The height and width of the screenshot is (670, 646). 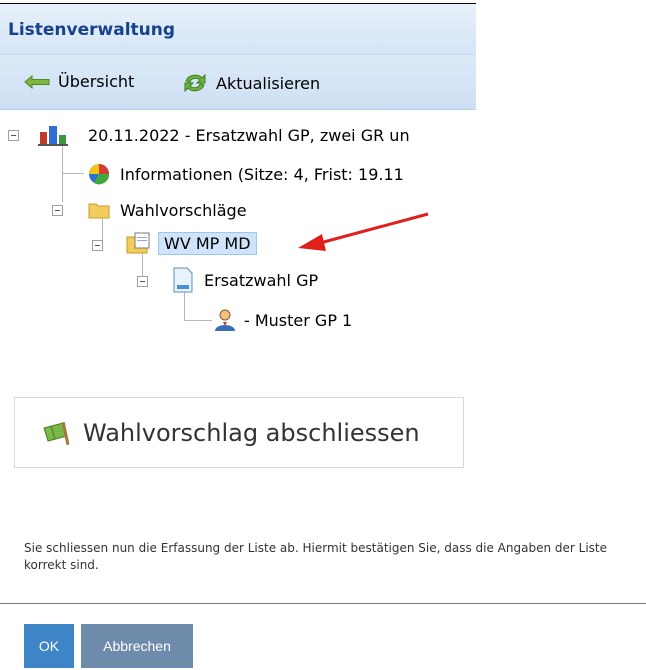 What do you see at coordinates (261, 280) in the screenshot?
I see `tree-node-label: Ersatzwahl GP` at bounding box center [261, 280].